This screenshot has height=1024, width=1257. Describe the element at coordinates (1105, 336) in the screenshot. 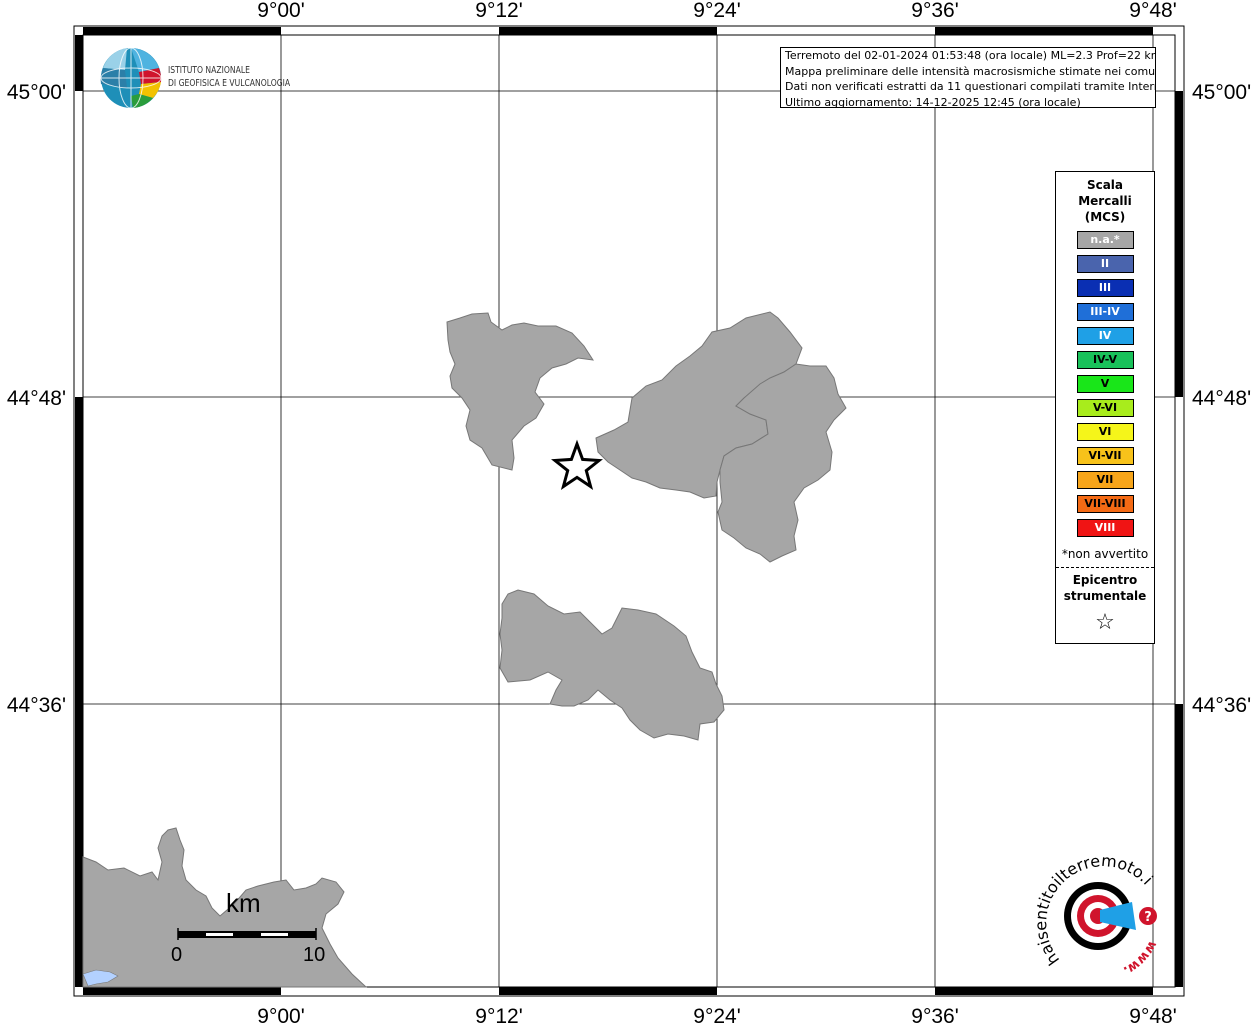

I see `legend-swatch: IV` at that location.